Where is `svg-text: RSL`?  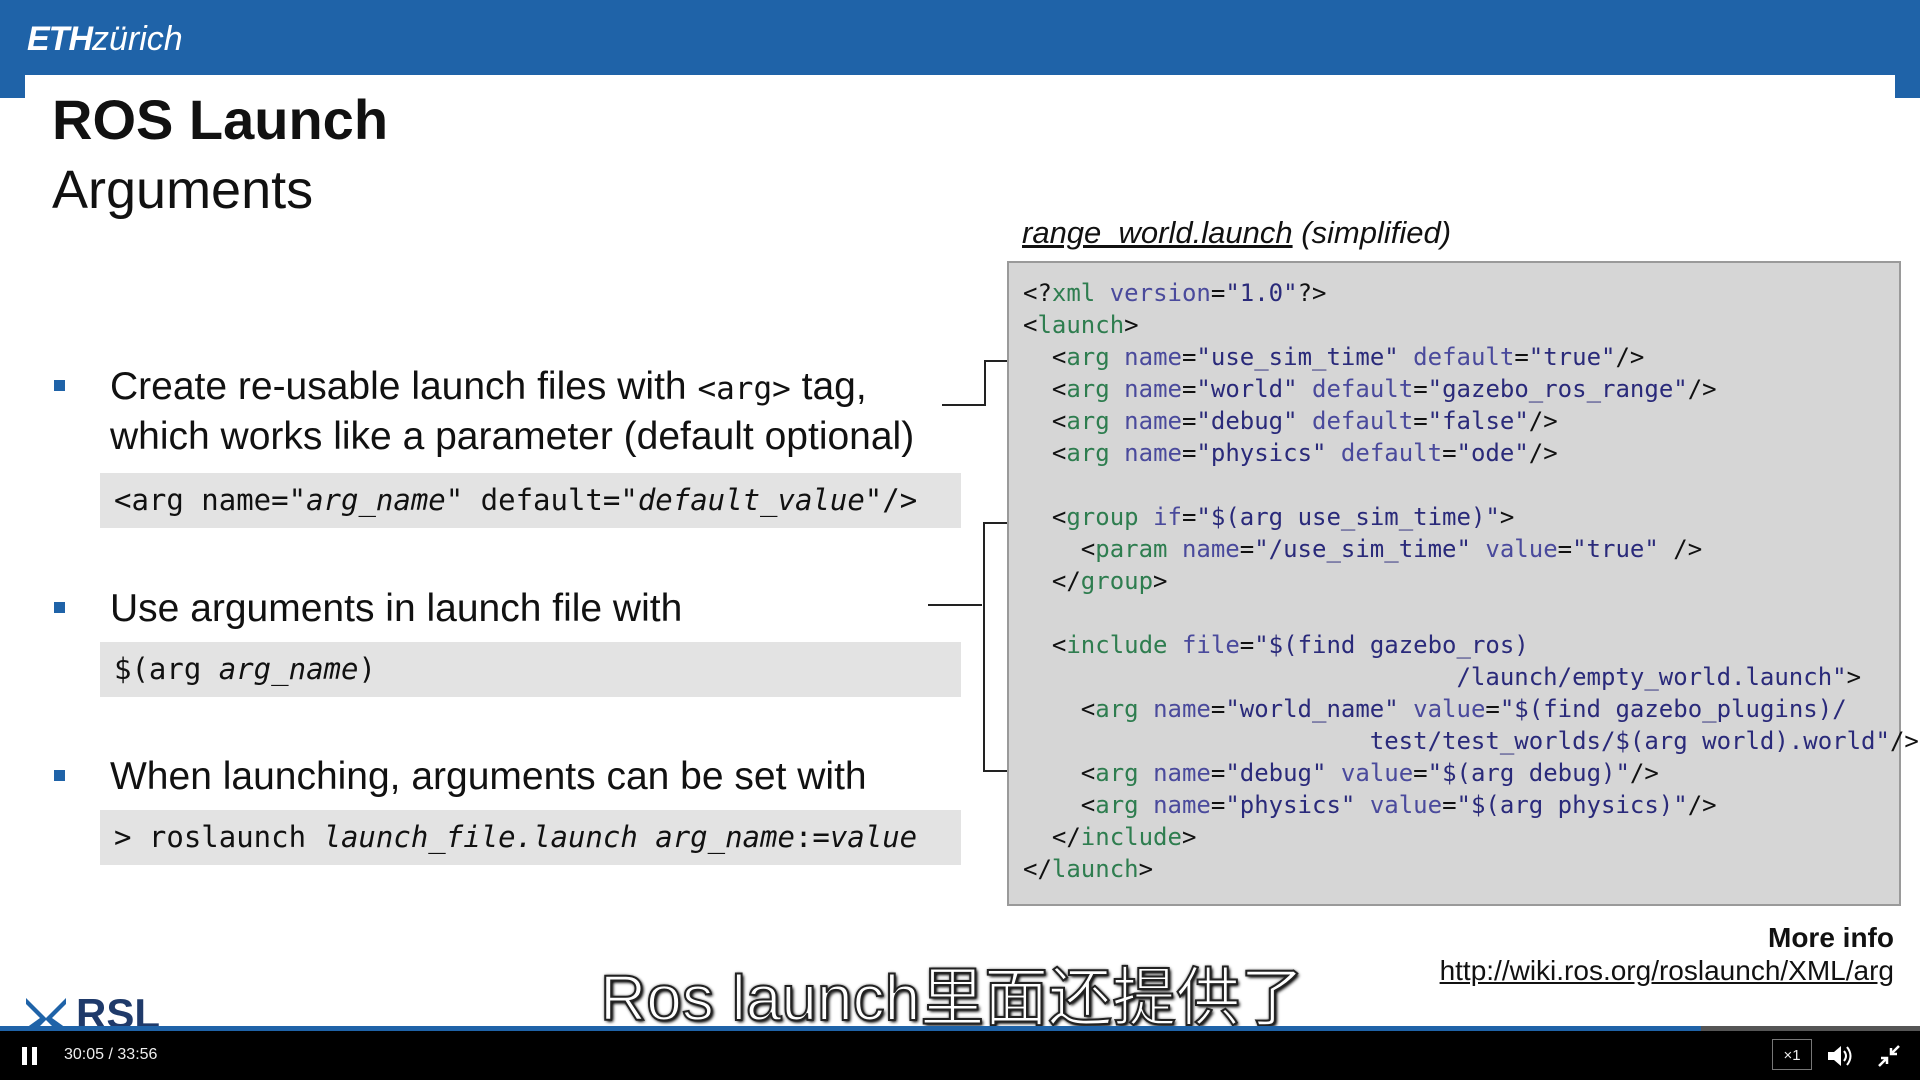 svg-text: RSL is located at coordinates (118, 1013).